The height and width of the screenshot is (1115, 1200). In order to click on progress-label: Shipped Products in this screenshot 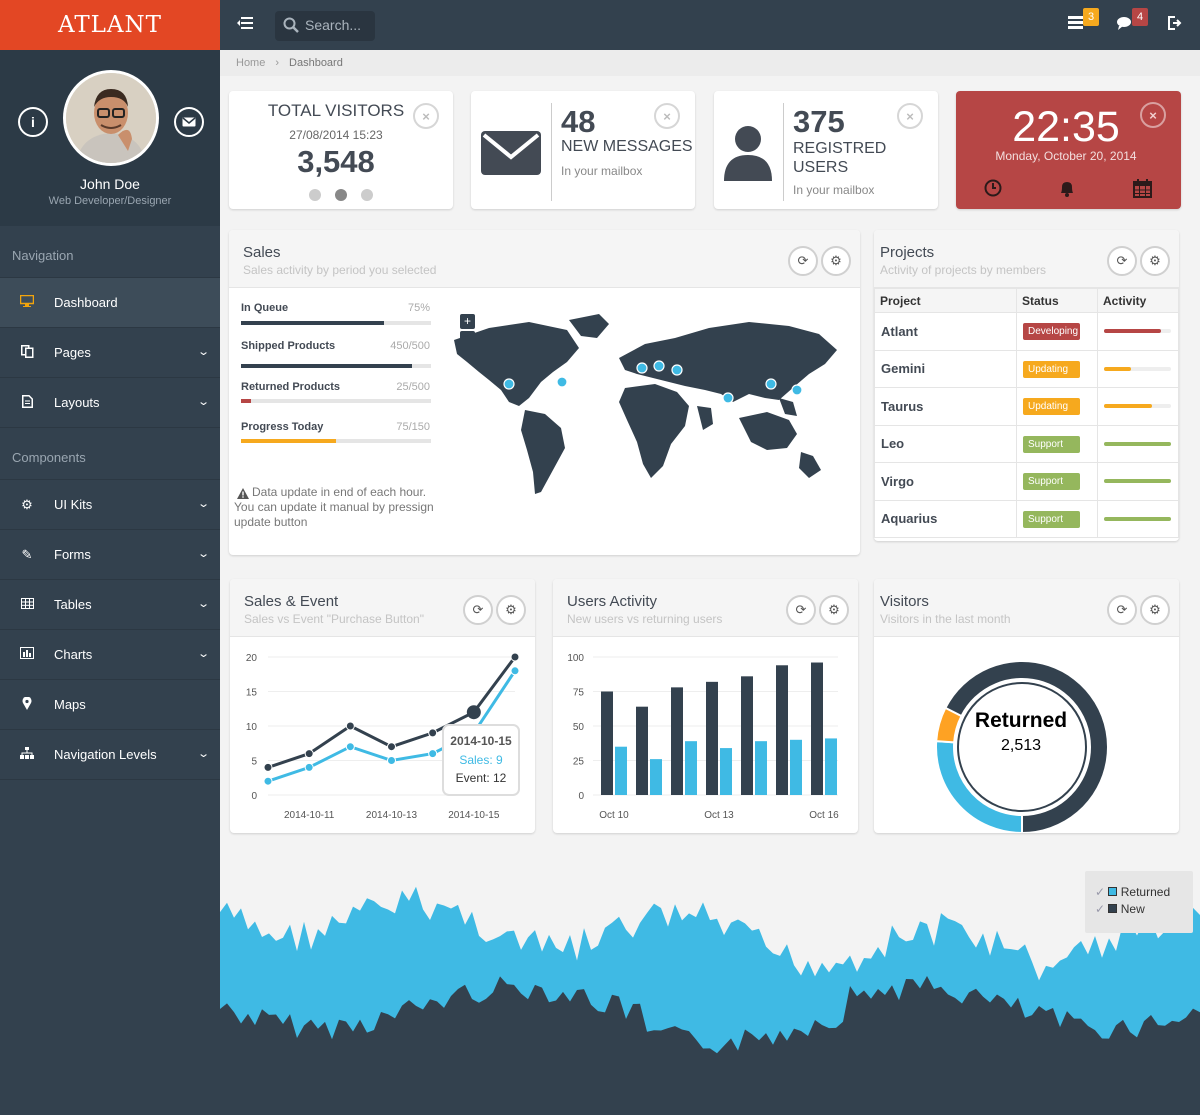, I will do `click(288, 346)`.